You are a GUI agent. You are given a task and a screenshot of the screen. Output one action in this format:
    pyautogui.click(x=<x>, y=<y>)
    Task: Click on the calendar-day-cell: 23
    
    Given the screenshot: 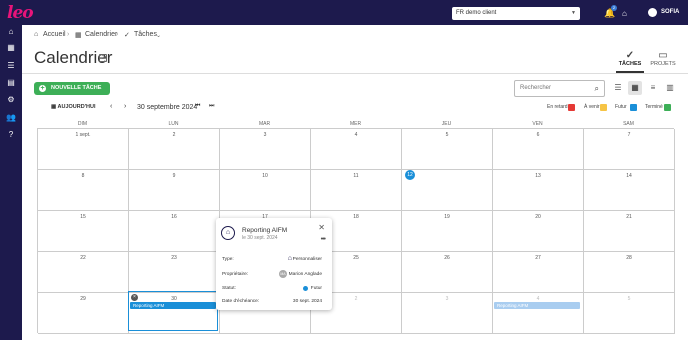 What is the action you would take?
    pyautogui.click(x=174, y=272)
    